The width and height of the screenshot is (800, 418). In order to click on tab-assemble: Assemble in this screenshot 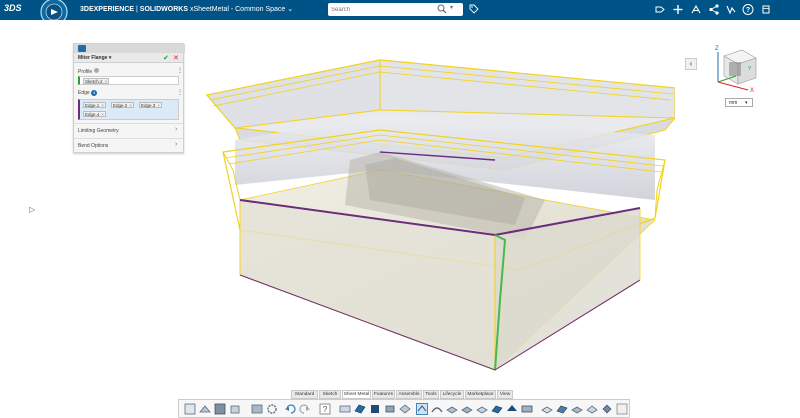, I will do `click(409, 394)`.